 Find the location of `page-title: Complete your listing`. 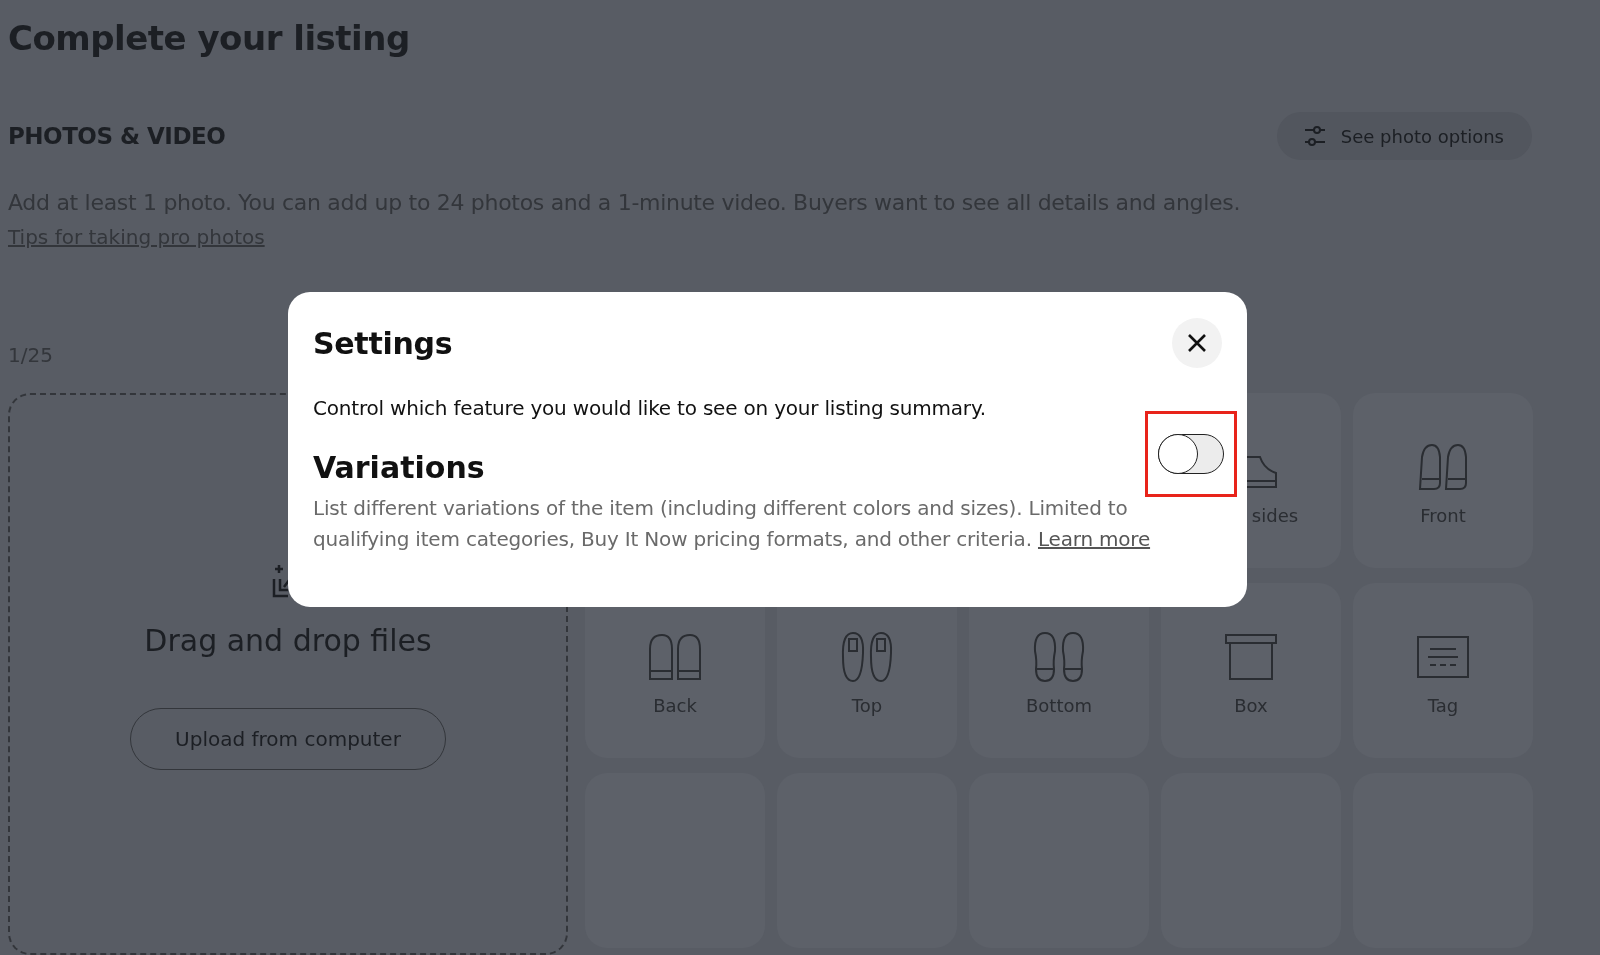

page-title: Complete your listing is located at coordinates (209, 38).